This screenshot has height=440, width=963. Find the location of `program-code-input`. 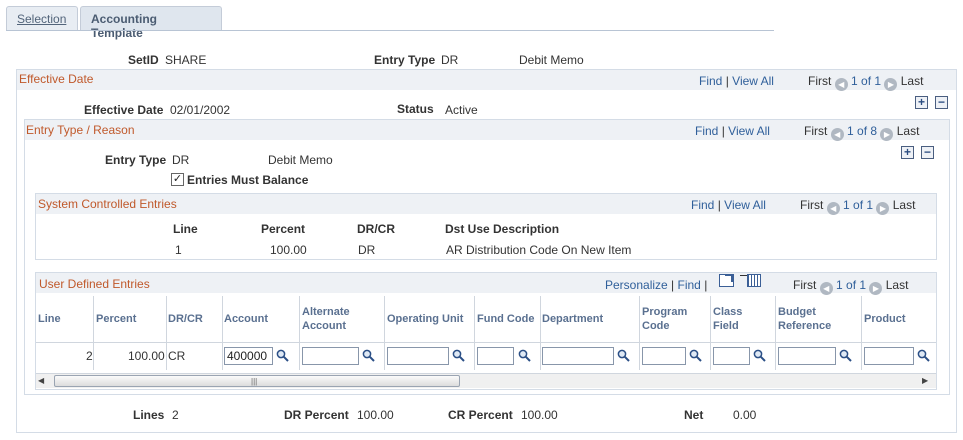

program-code-input is located at coordinates (664, 356).